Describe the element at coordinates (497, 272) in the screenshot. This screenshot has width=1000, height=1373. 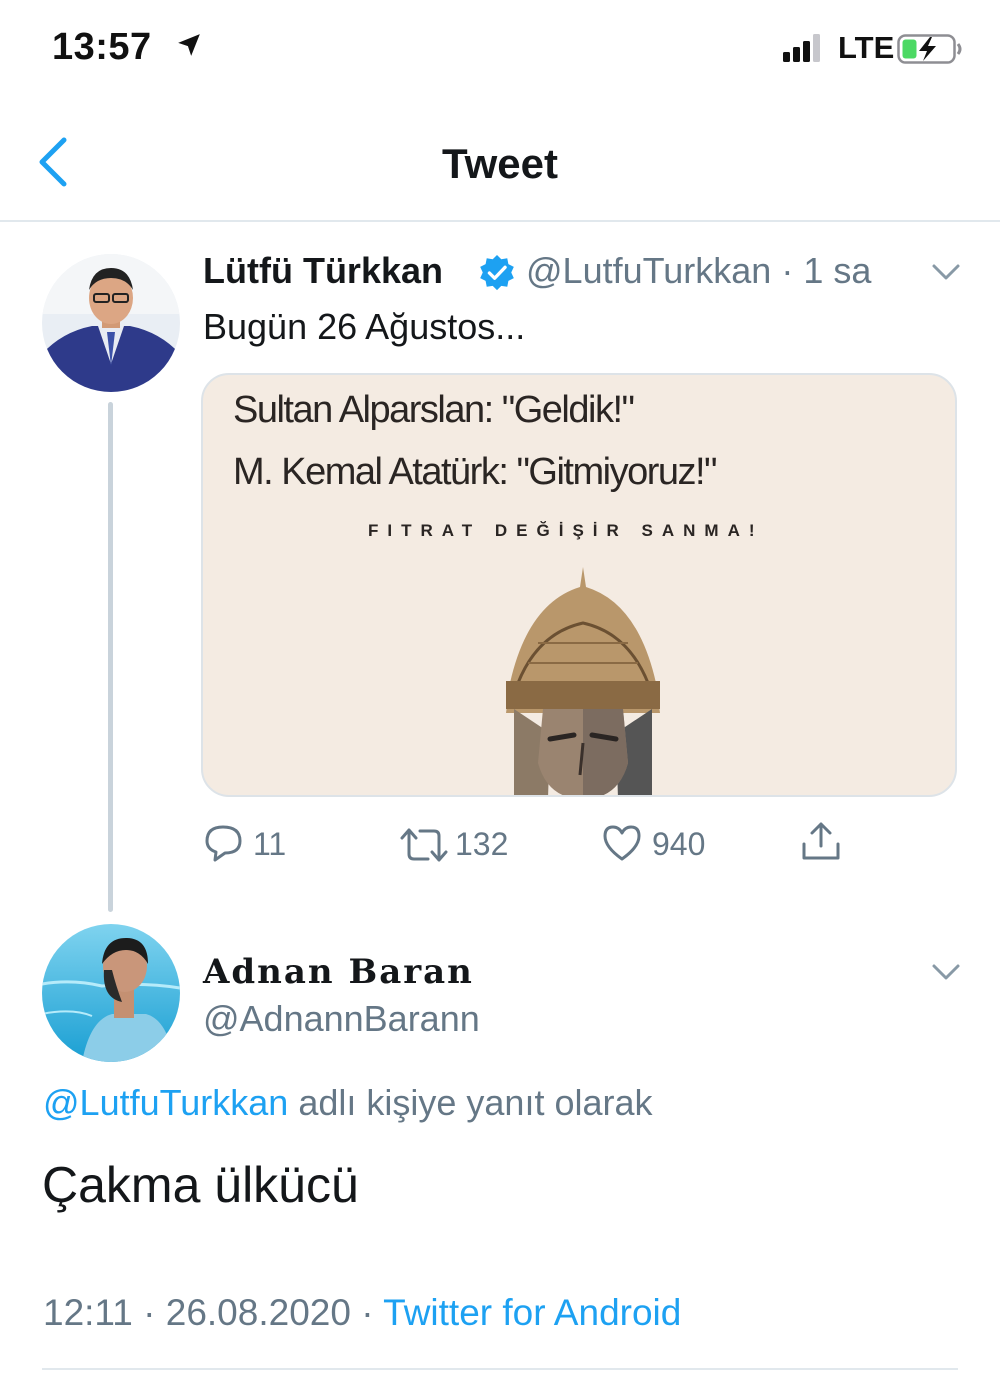
I see `verified-badge-icon` at that location.